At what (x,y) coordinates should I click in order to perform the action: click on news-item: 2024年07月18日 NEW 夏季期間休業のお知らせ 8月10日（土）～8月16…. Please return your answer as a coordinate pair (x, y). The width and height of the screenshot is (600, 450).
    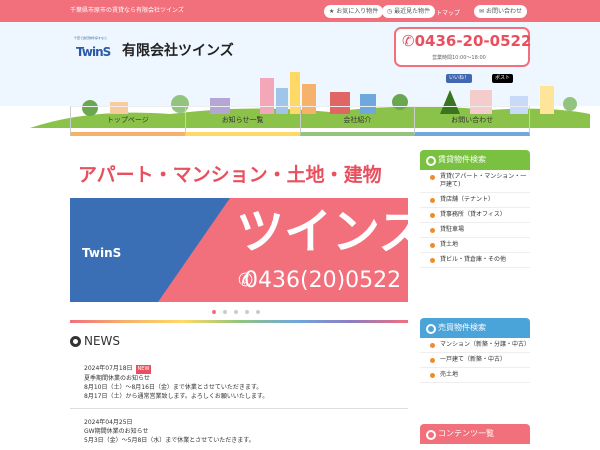
    Looking at the image, I should click on (244, 382).